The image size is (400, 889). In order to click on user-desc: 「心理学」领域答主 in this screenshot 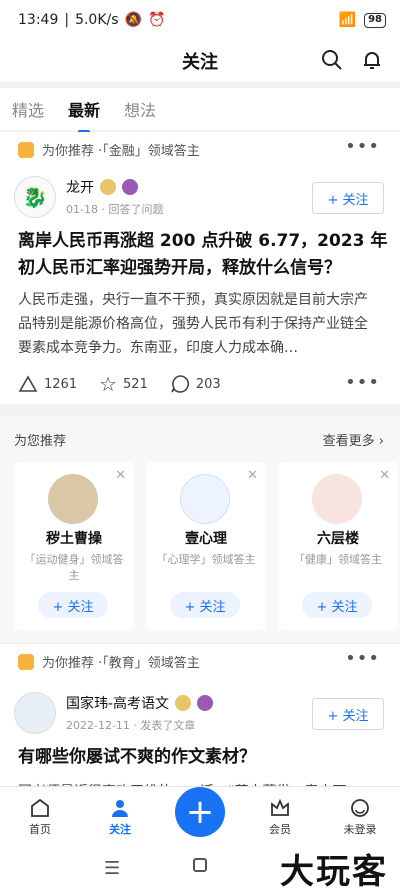, I will do `click(206, 559)`.